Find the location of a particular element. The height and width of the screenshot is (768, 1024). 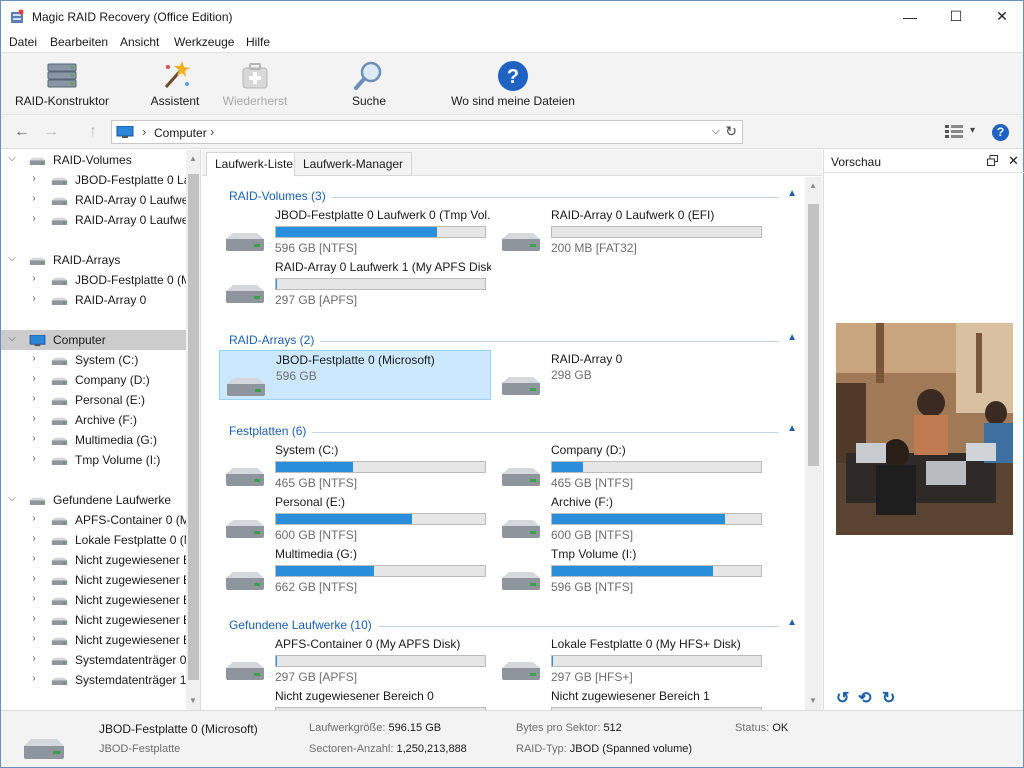

tree-item-lokale-festplatte-0-my-hfs-disk: › Lokale Festplatte 0 (My HFS+ Disk) is located at coordinates (93, 540).